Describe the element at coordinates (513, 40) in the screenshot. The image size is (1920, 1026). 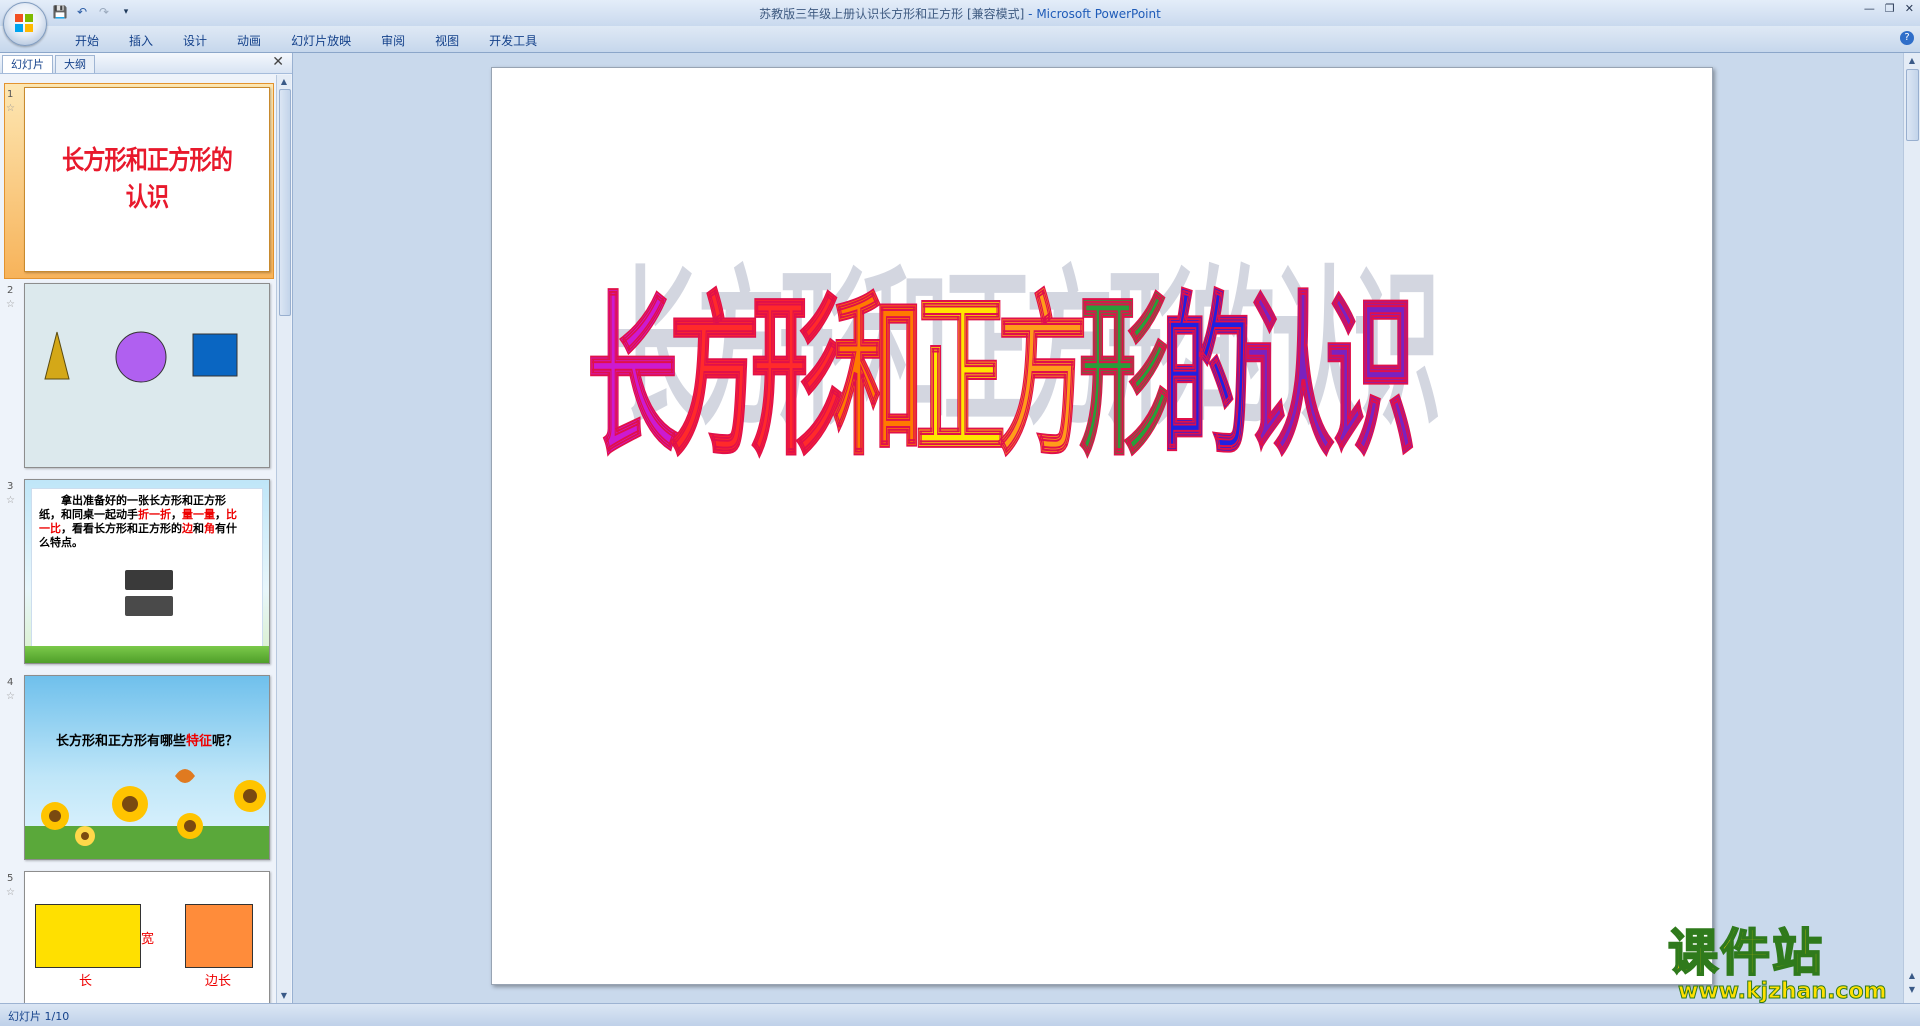
I see `tab-developer: 开发工具` at that location.